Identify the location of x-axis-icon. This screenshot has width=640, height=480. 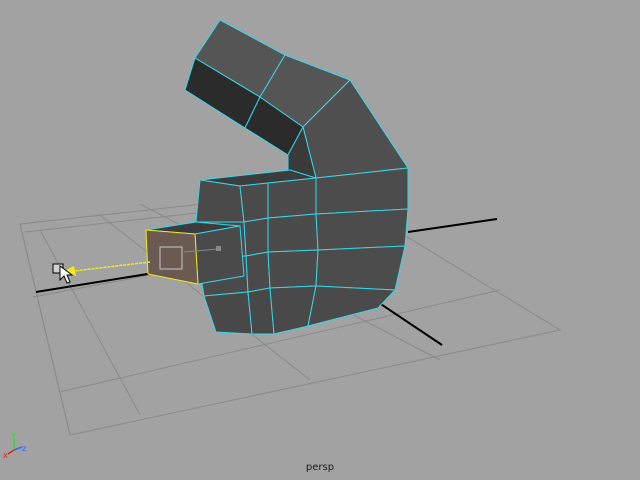
(11, 452).